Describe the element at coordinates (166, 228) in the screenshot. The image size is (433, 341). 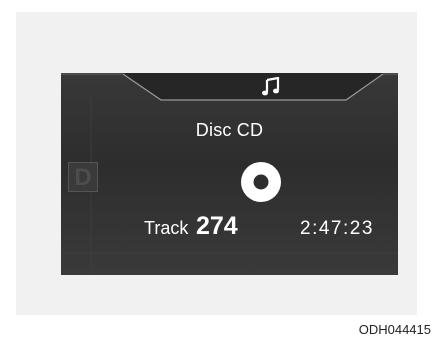
I see `track-label: Track` at that location.